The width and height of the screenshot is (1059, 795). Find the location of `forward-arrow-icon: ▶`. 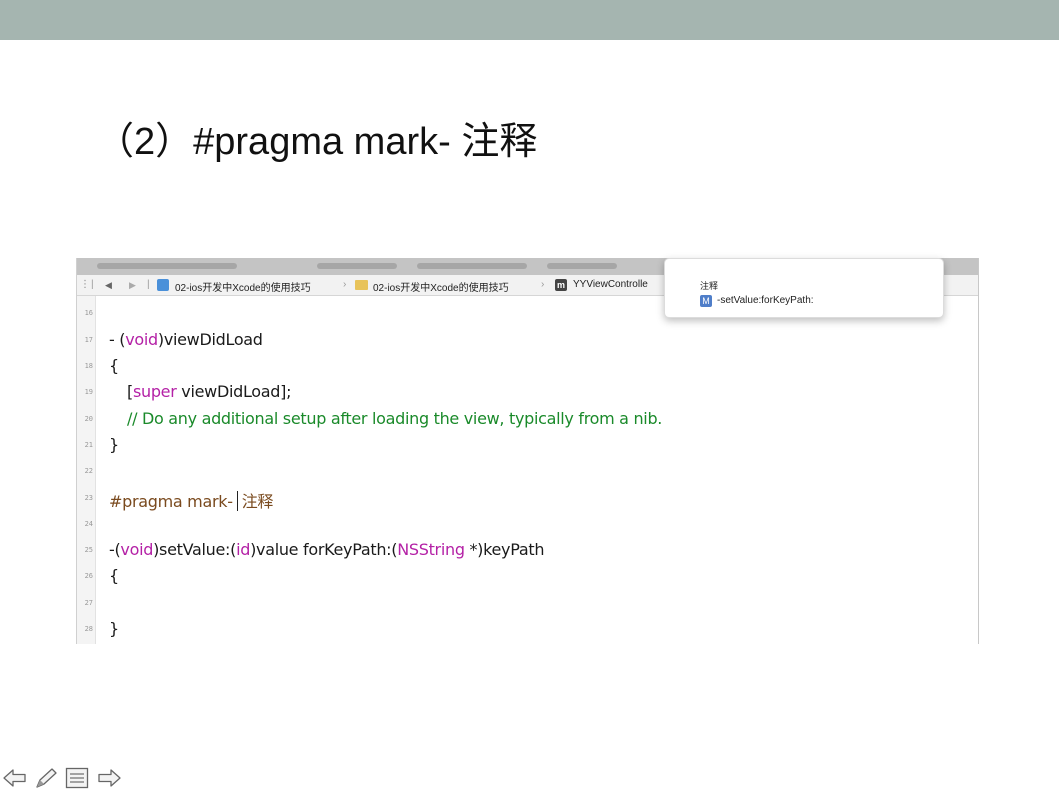

forward-arrow-icon: ▶ is located at coordinates (132, 285).